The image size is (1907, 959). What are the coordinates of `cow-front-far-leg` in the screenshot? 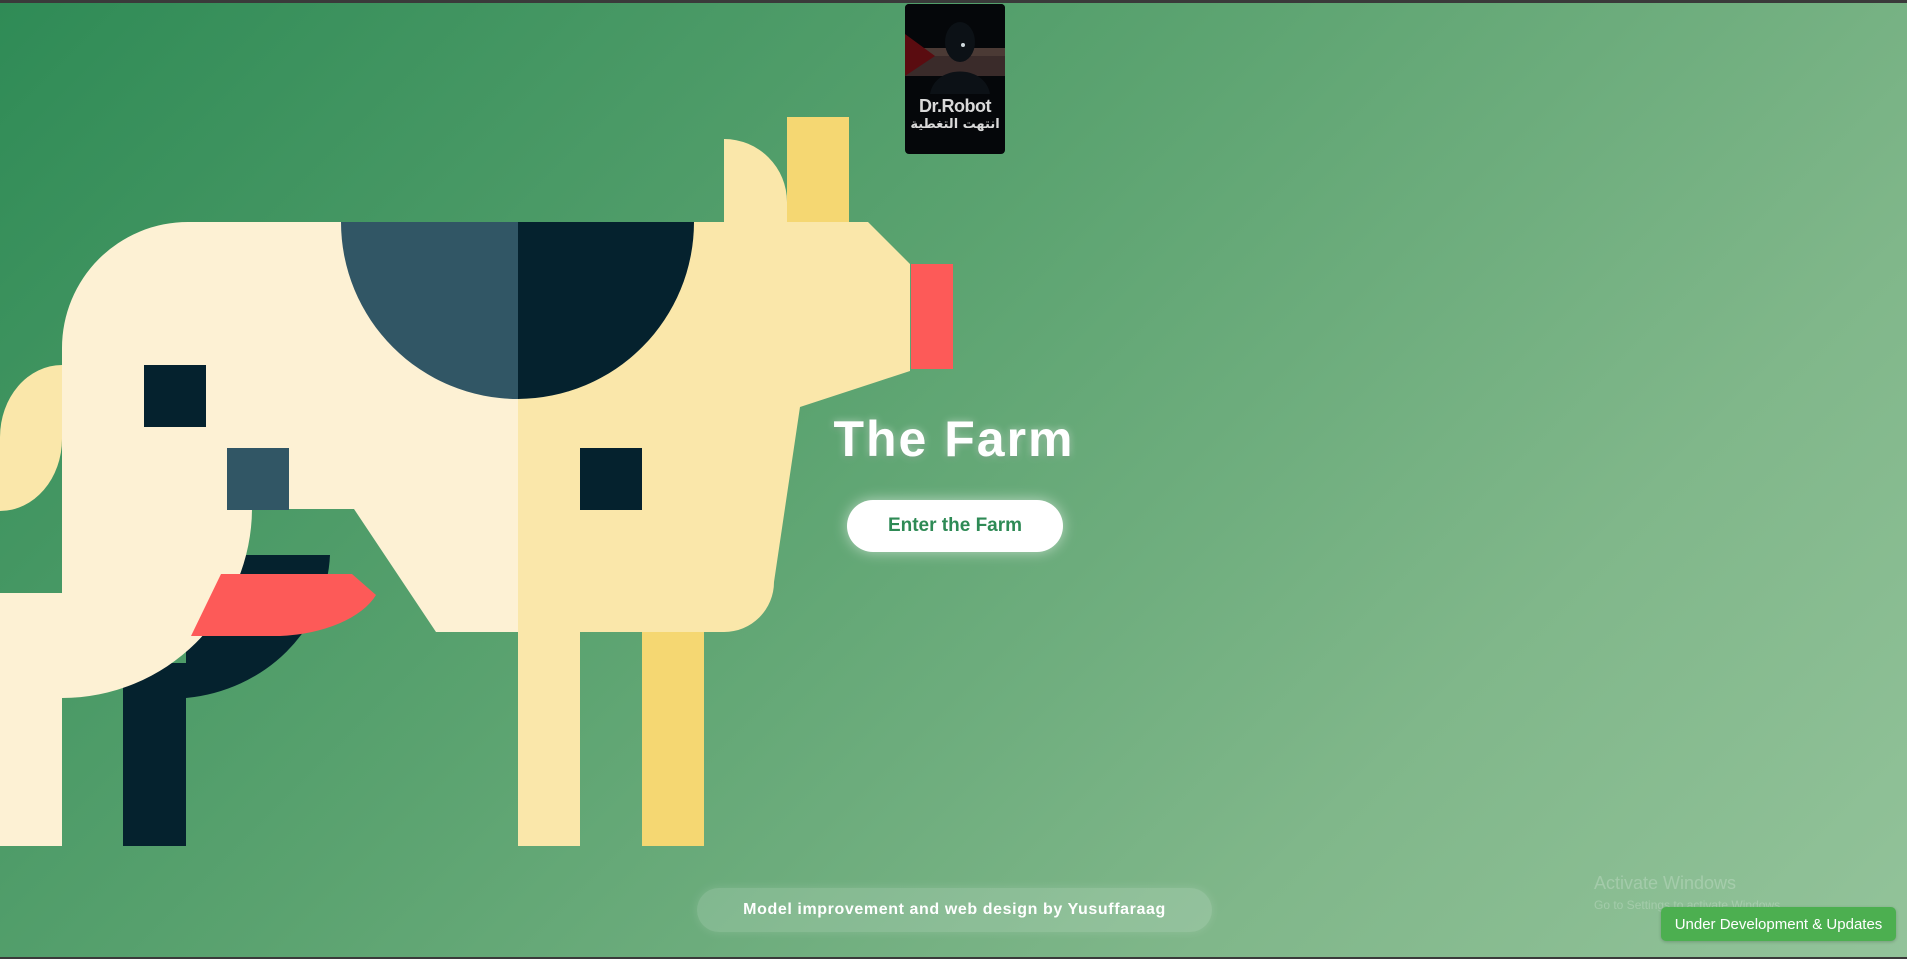 It's located at (673, 739).